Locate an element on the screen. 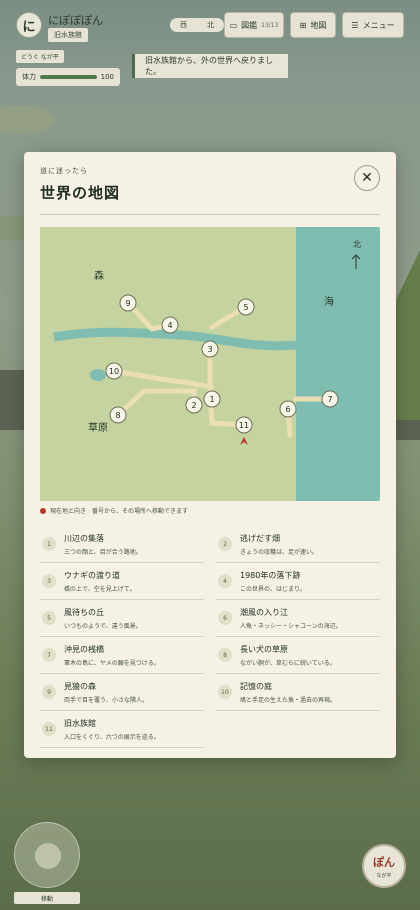 This screenshot has height=910, width=420. notification-toast: 旧水族館から、外の世界へ戻りました。 is located at coordinates (210, 66).